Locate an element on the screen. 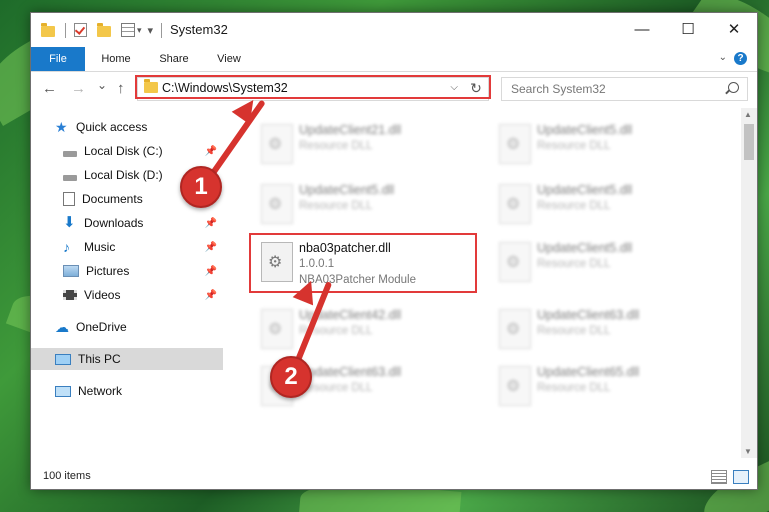  callout-badge-2: 2 is located at coordinates (291, 377).